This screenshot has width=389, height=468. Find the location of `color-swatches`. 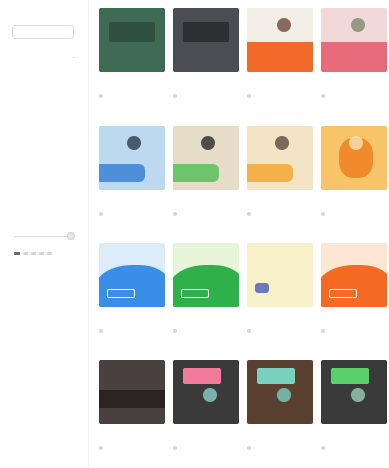

color-swatches is located at coordinates (33, 253).